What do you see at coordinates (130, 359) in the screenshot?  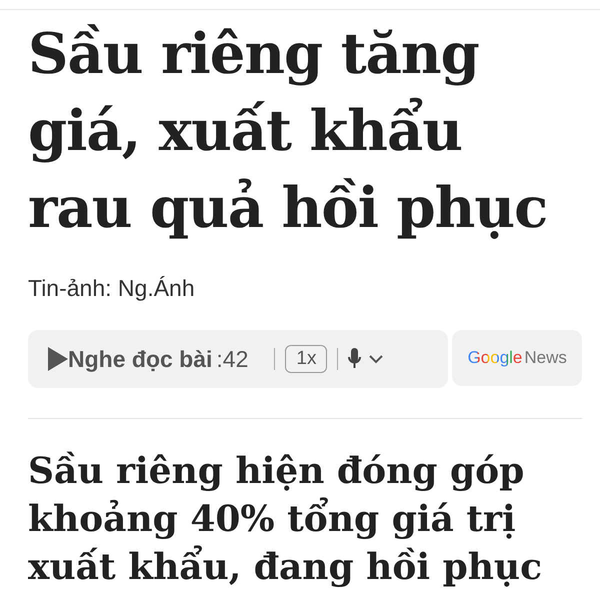 I see `play-button: Nghe đọc bài` at bounding box center [130, 359].